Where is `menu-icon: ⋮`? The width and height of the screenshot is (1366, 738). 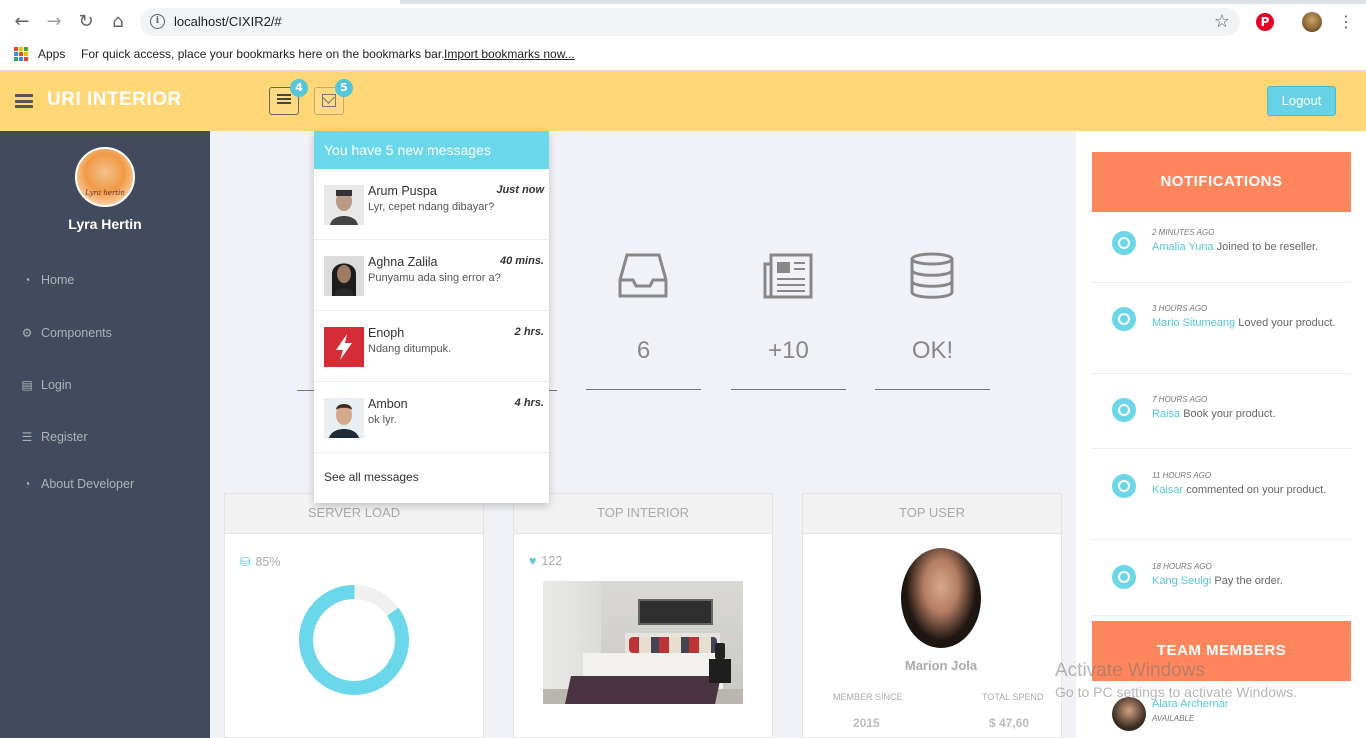 menu-icon: ⋮ is located at coordinates (1346, 21).